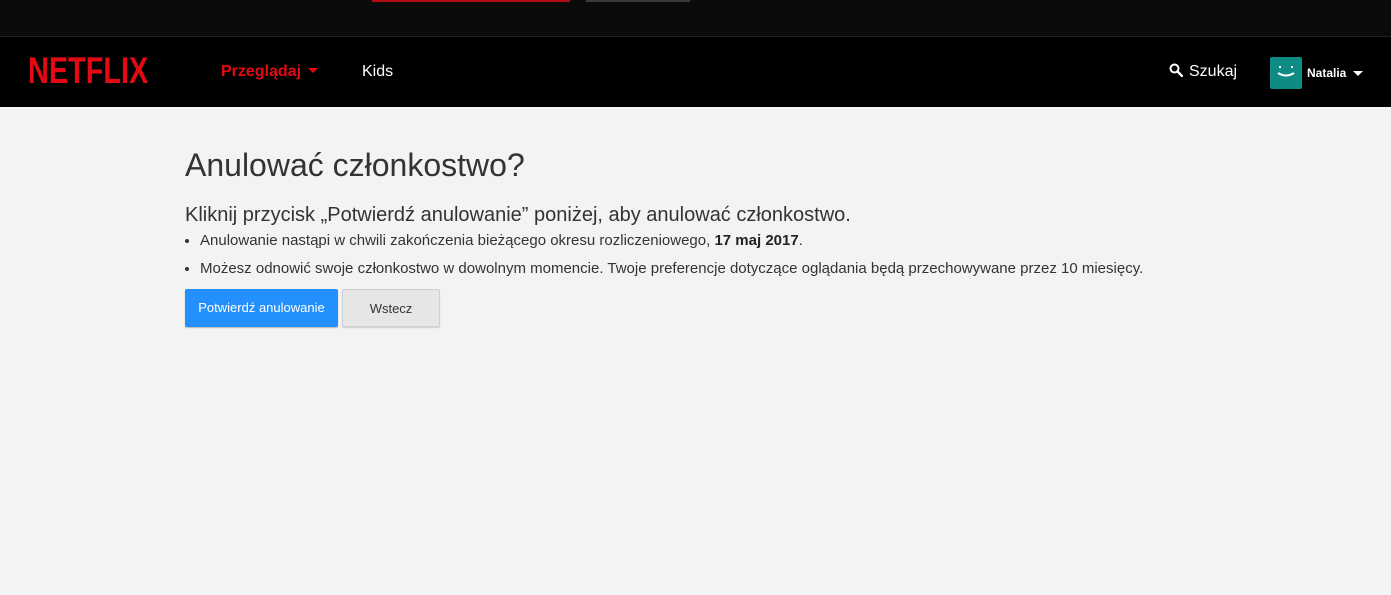 Image resolution: width=1391 pixels, height=595 pixels. I want to click on red-edge-decoration, so click(471, 1).